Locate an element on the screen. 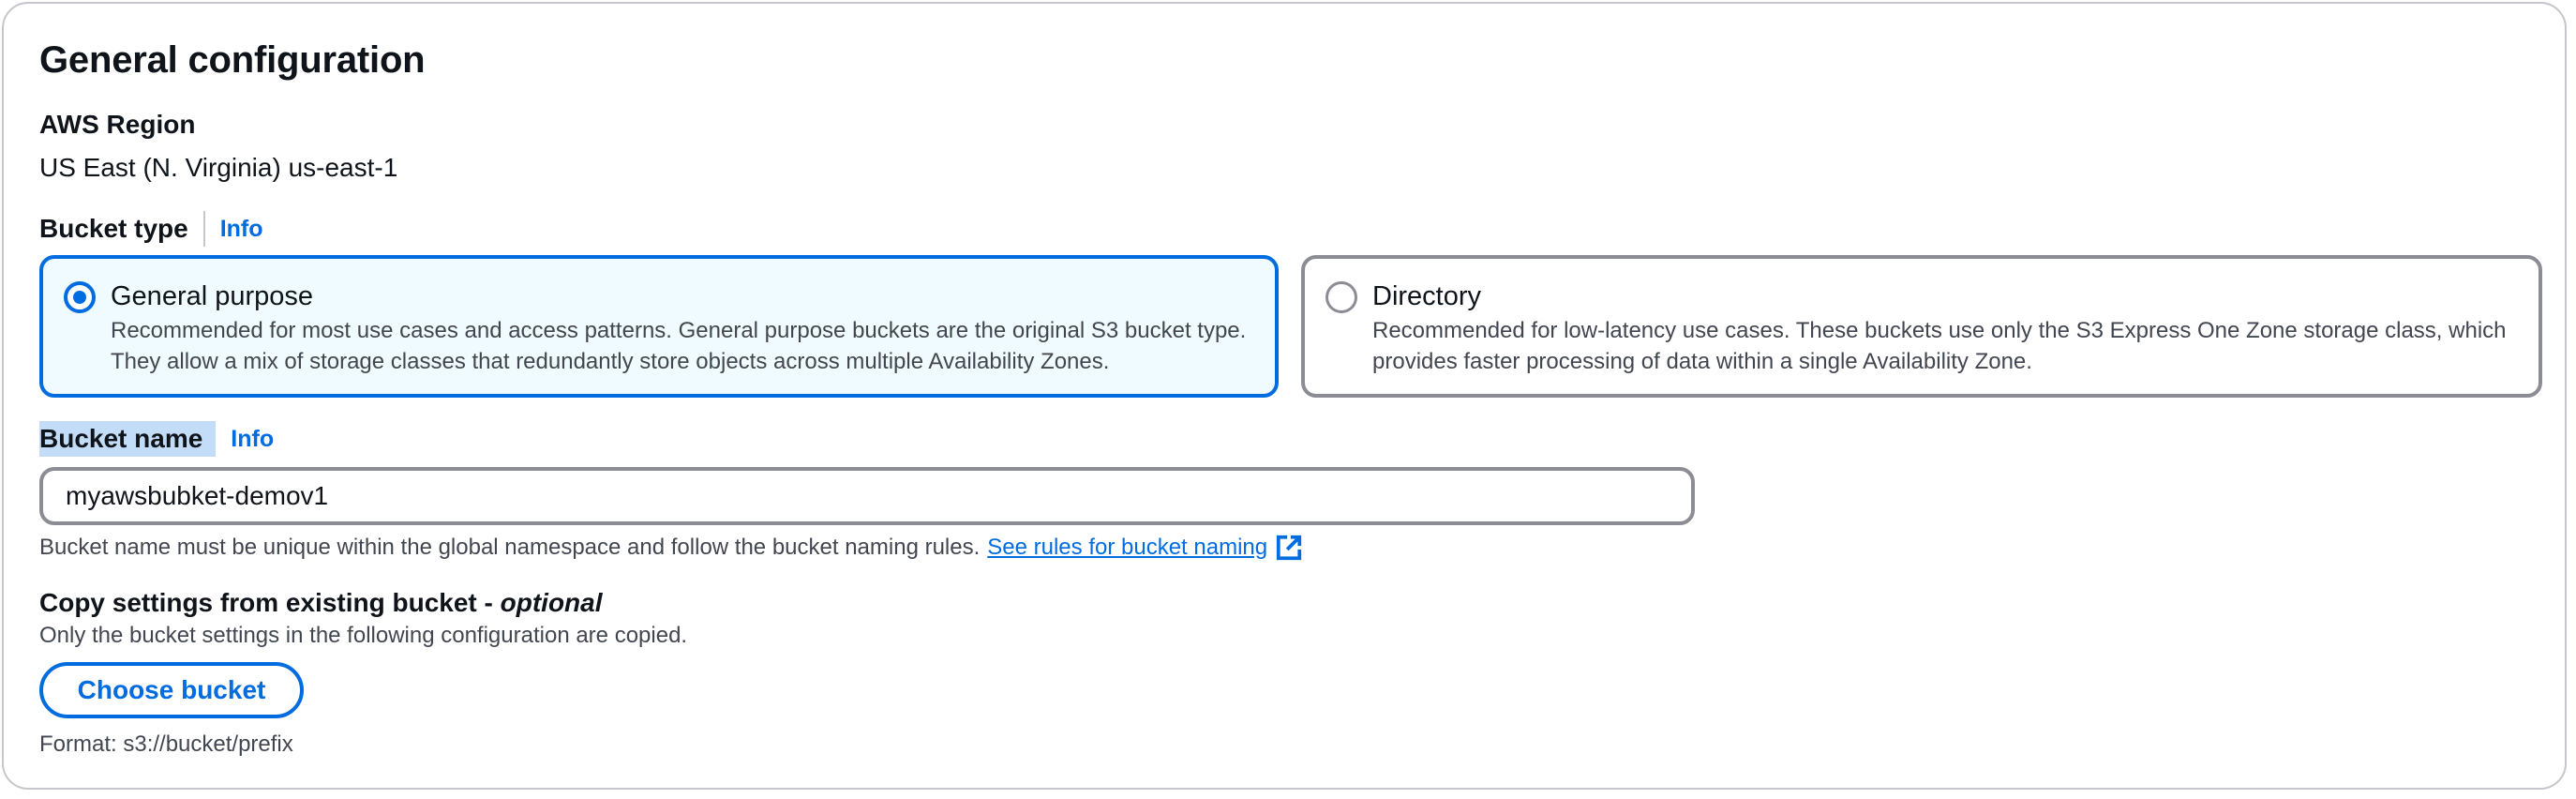  bucket-type-info-link: Info is located at coordinates (241, 229).